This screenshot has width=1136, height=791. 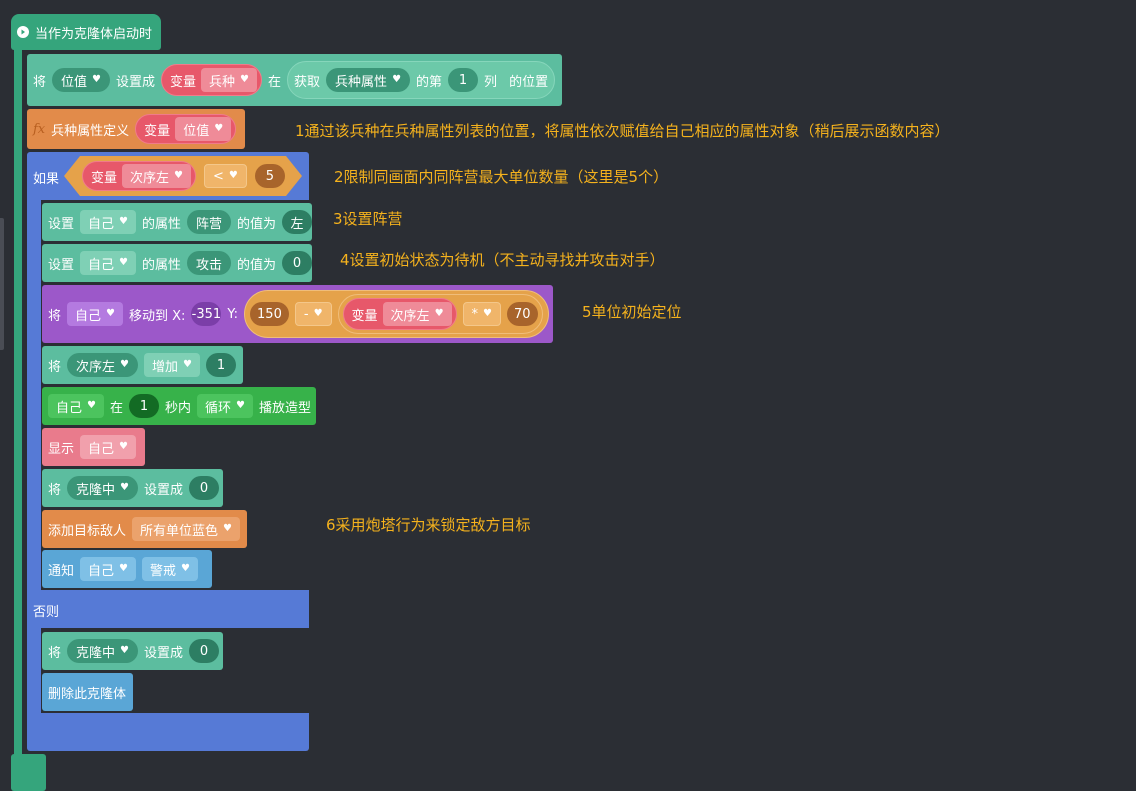 I want to click on compare-value-input: 5, so click(x=270, y=176).